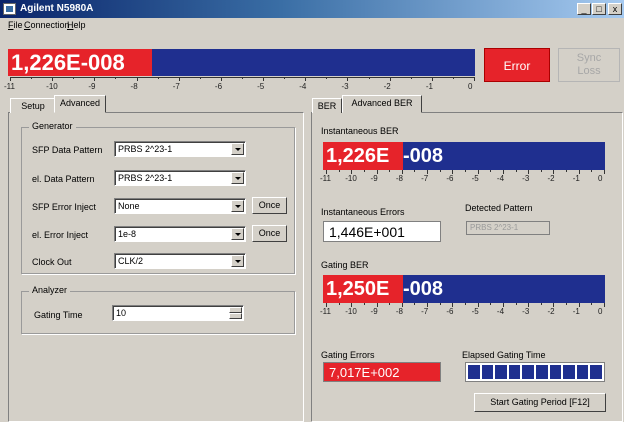  Describe the element at coordinates (76, 25) in the screenshot. I see `menu-help: Help` at that location.